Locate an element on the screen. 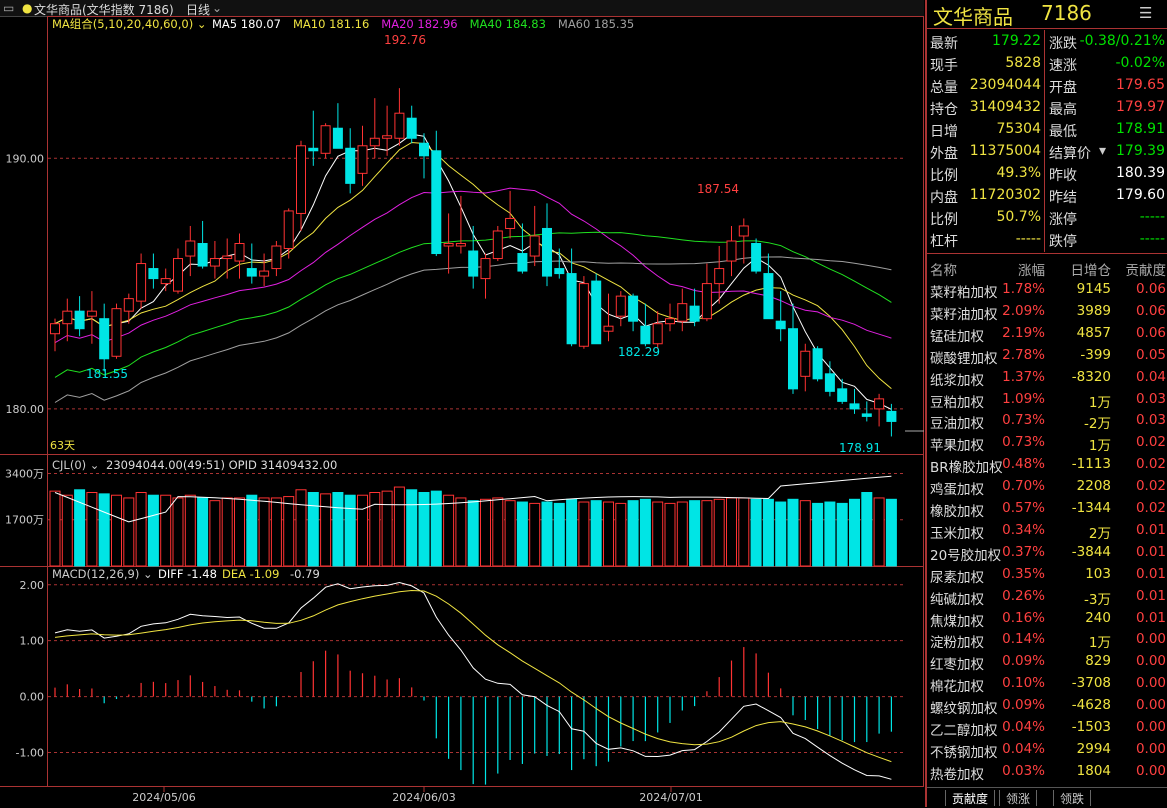  volume-legend: CJL(0) ⌄ is located at coordinates (75, 465).